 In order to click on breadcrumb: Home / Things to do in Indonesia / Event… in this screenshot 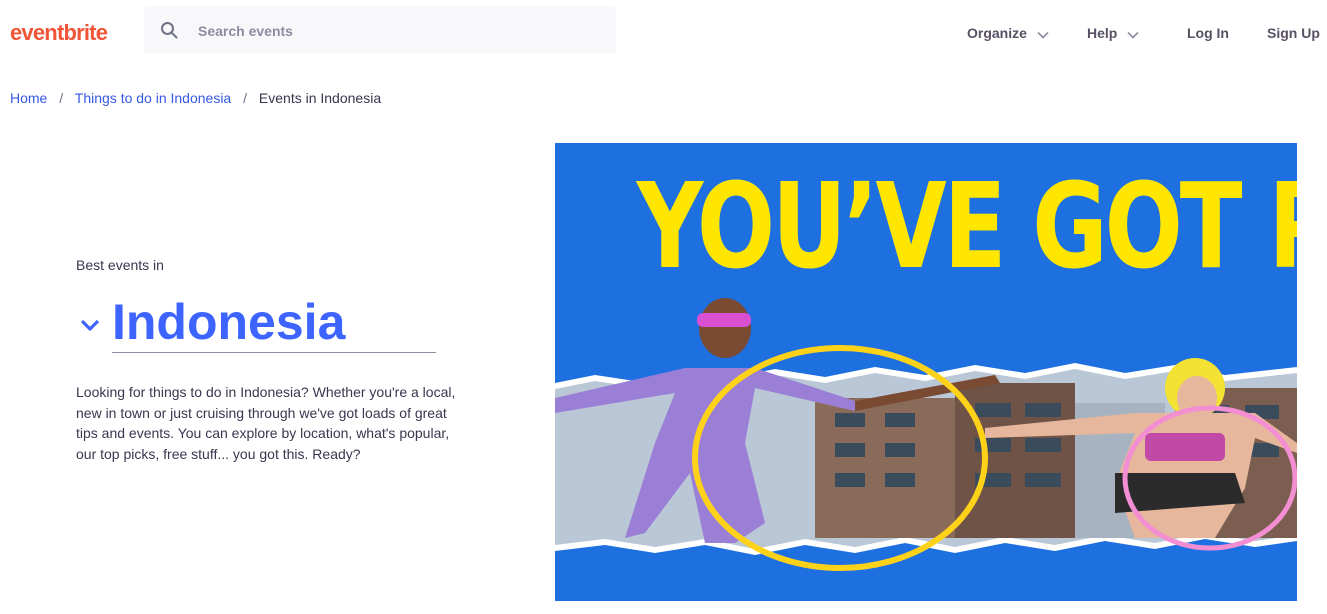, I will do `click(195, 98)`.